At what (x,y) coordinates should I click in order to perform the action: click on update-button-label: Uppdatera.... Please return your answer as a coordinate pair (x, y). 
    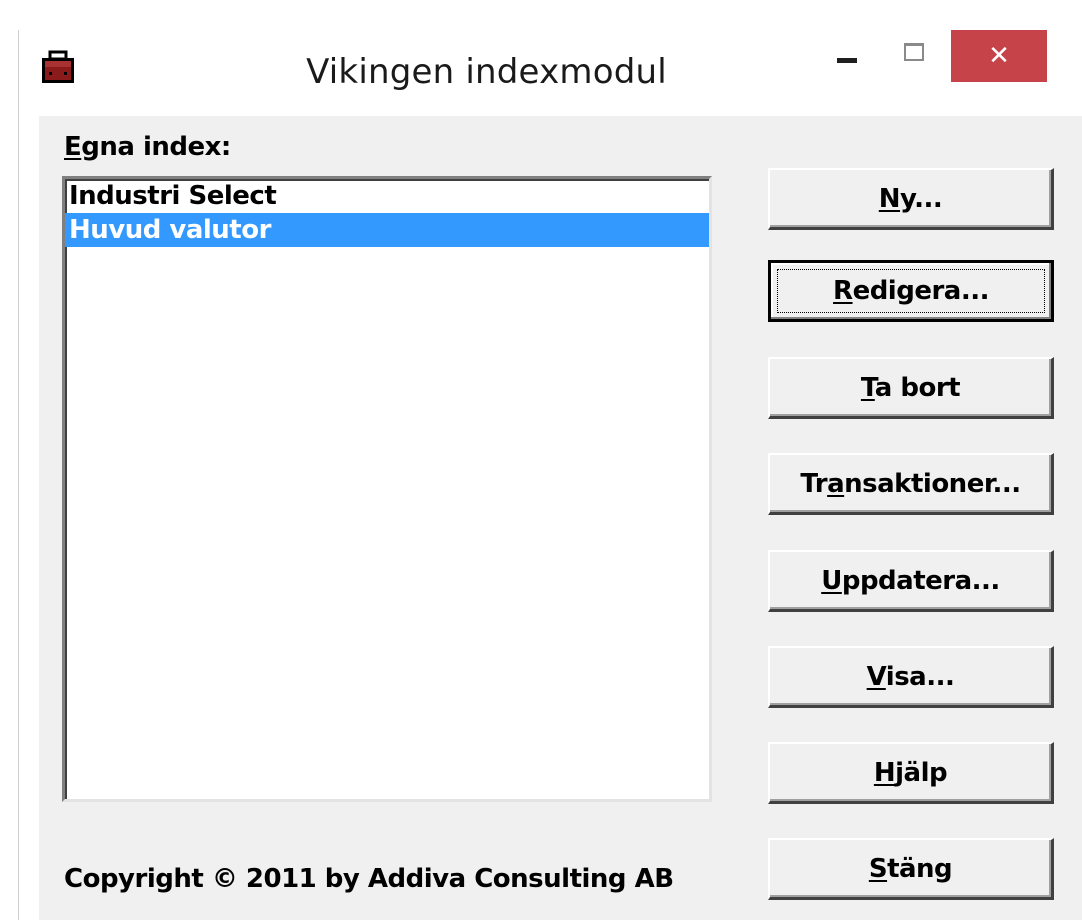
    Looking at the image, I should click on (910, 580).